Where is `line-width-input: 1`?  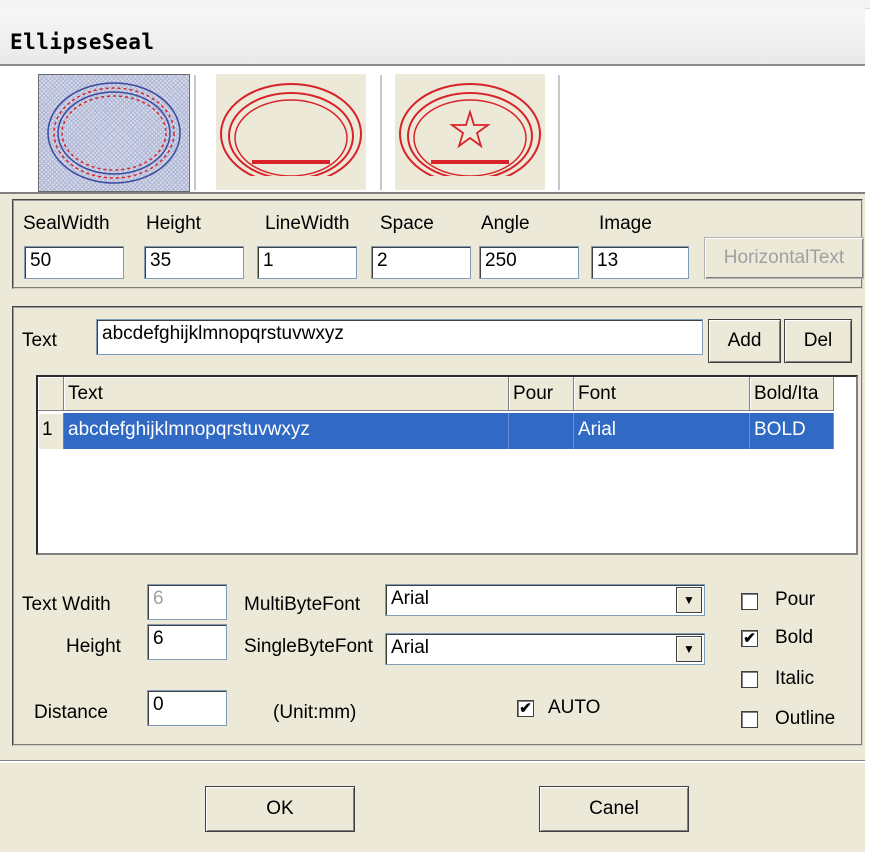
line-width-input: 1 is located at coordinates (307, 262).